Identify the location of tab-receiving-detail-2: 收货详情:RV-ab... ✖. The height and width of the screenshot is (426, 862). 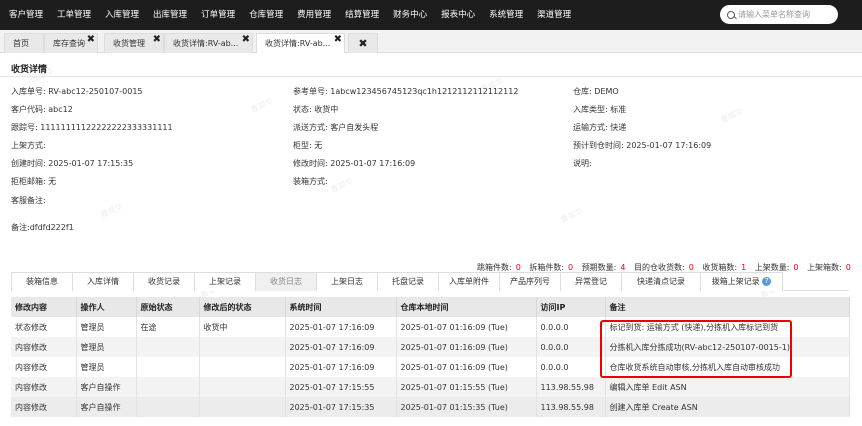
(300, 43).